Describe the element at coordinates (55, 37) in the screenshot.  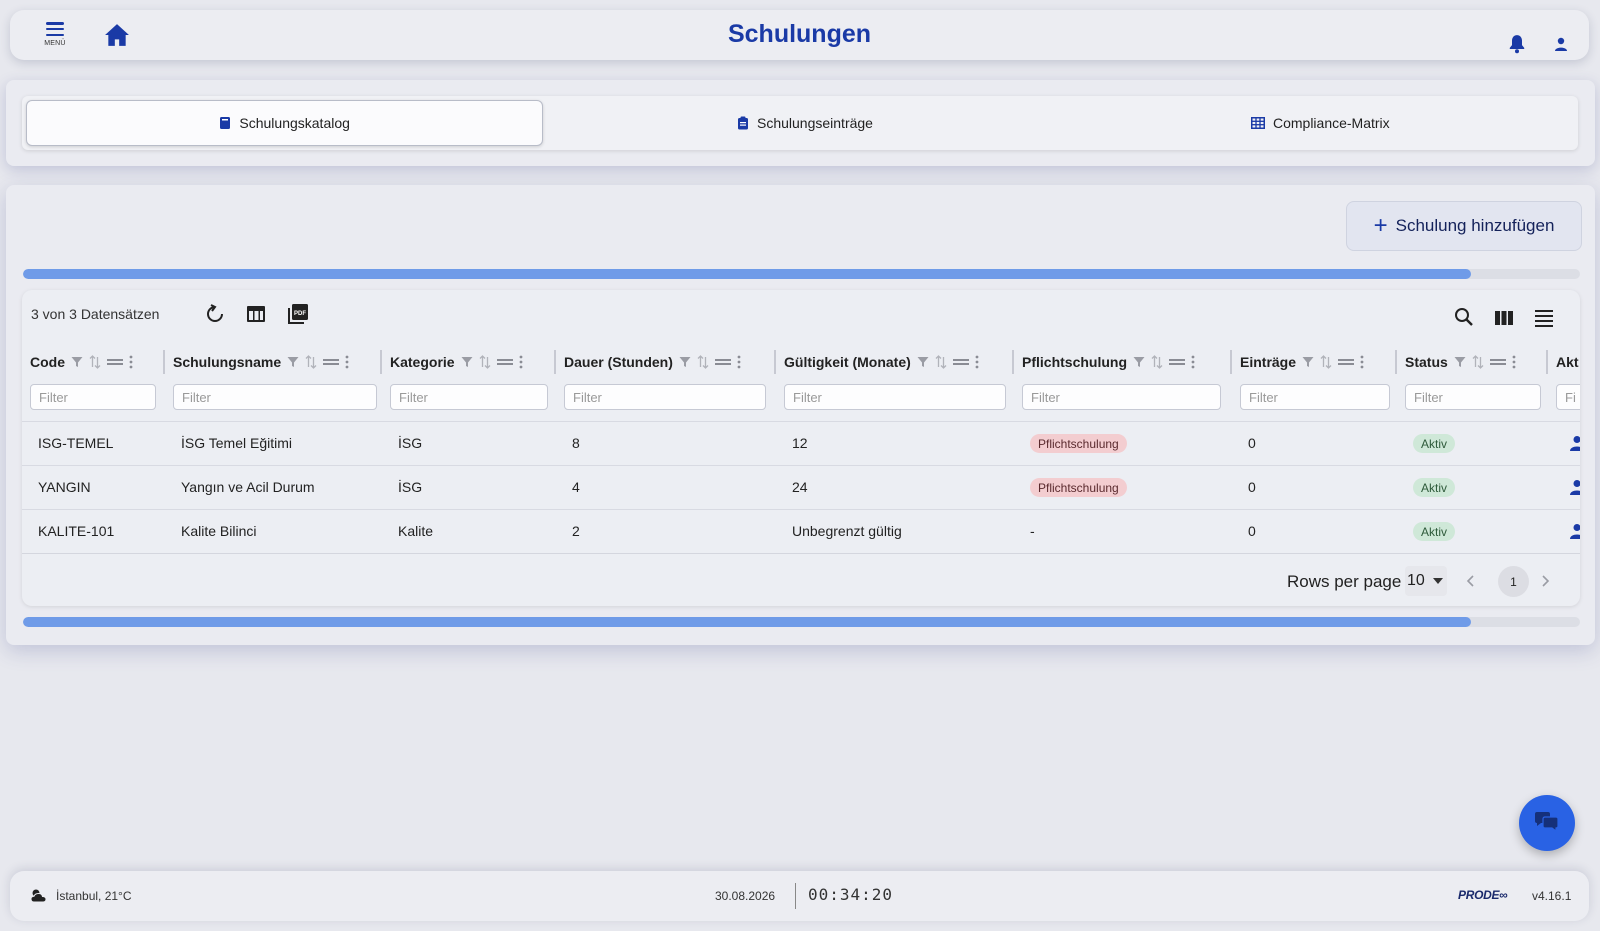
I see `menu-button: MENÜ` at that location.